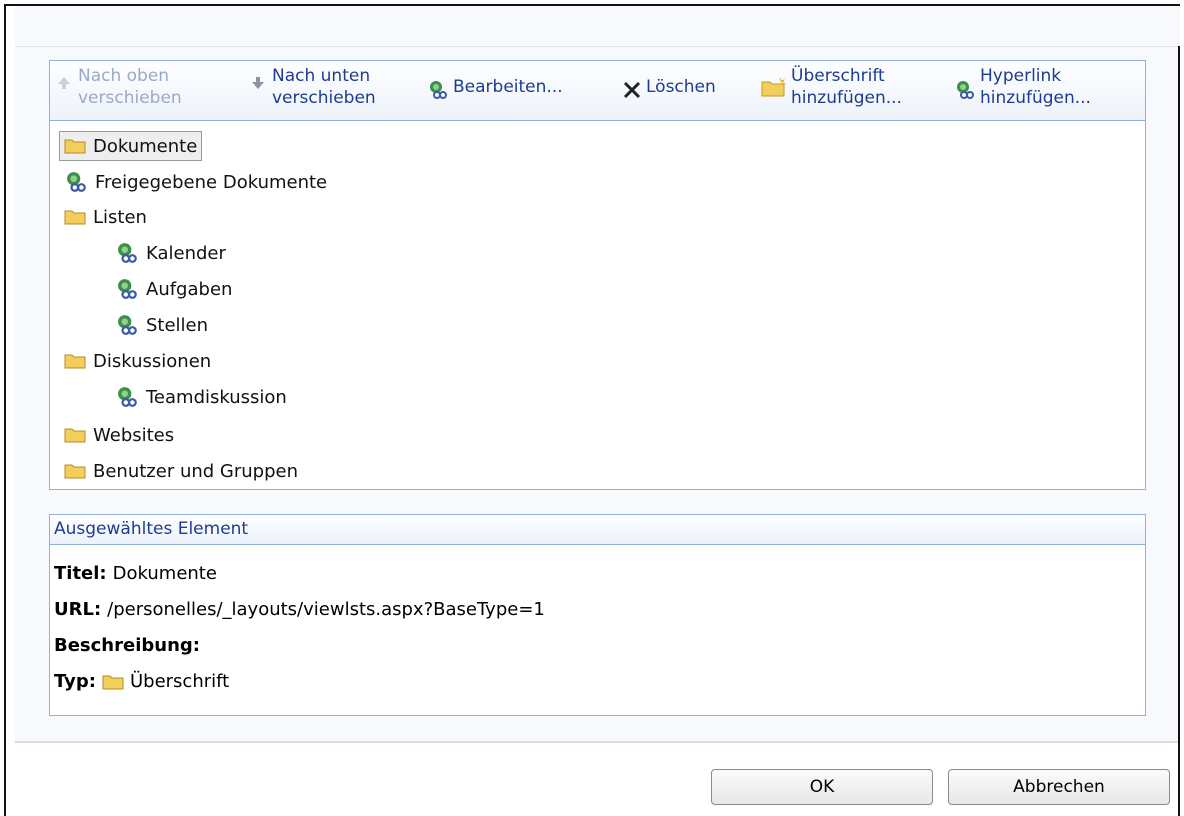 The height and width of the screenshot is (816, 1184). What do you see at coordinates (312, 87) in the screenshot?
I see `move-down-button: Nach unten verschieben` at bounding box center [312, 87].